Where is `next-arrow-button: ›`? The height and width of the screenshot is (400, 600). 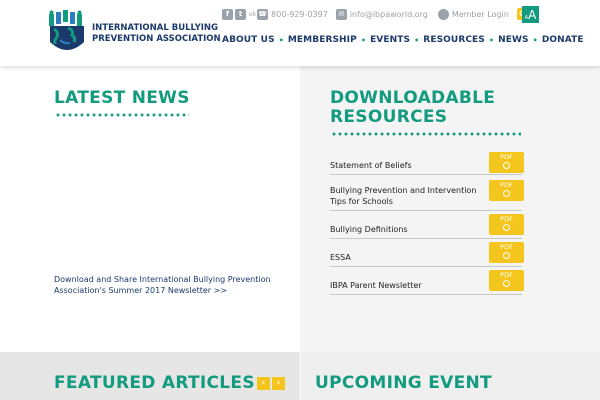 next-arrow-button: › is located at coordinates (278, 383).